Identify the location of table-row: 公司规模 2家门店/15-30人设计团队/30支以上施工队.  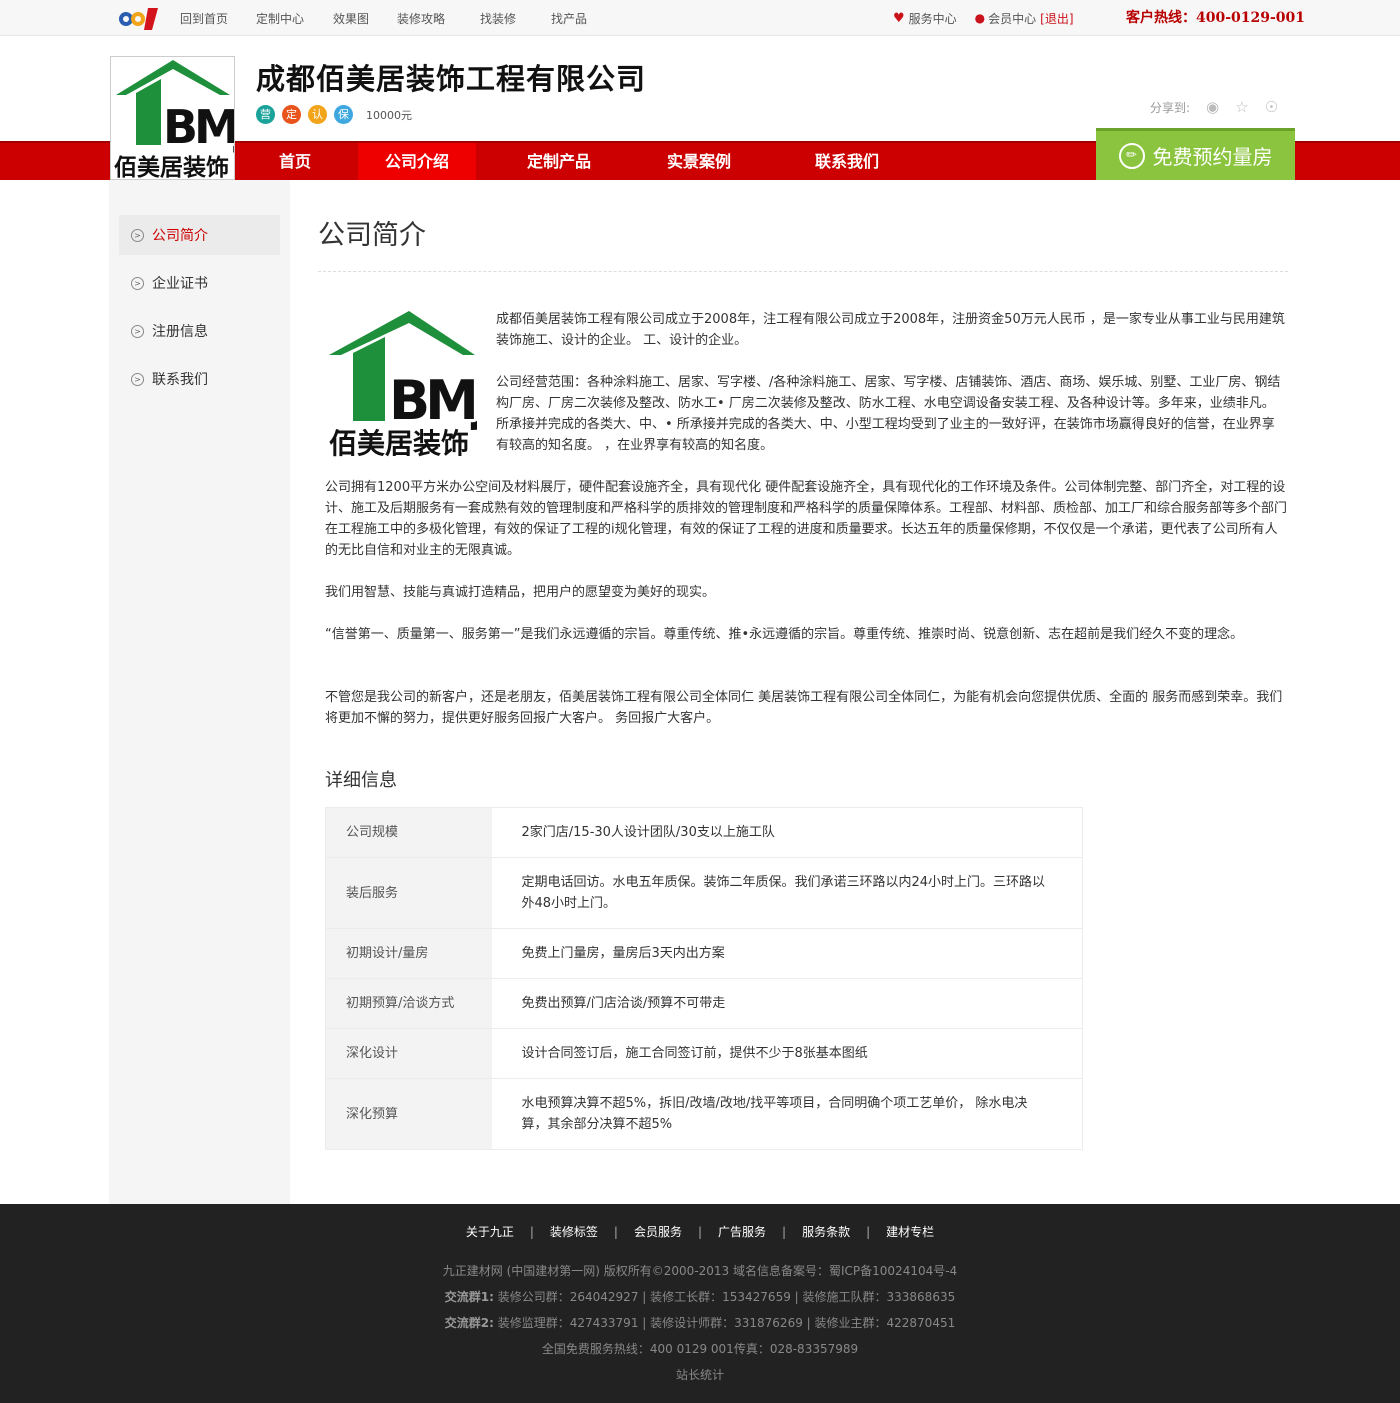
(704, 832).